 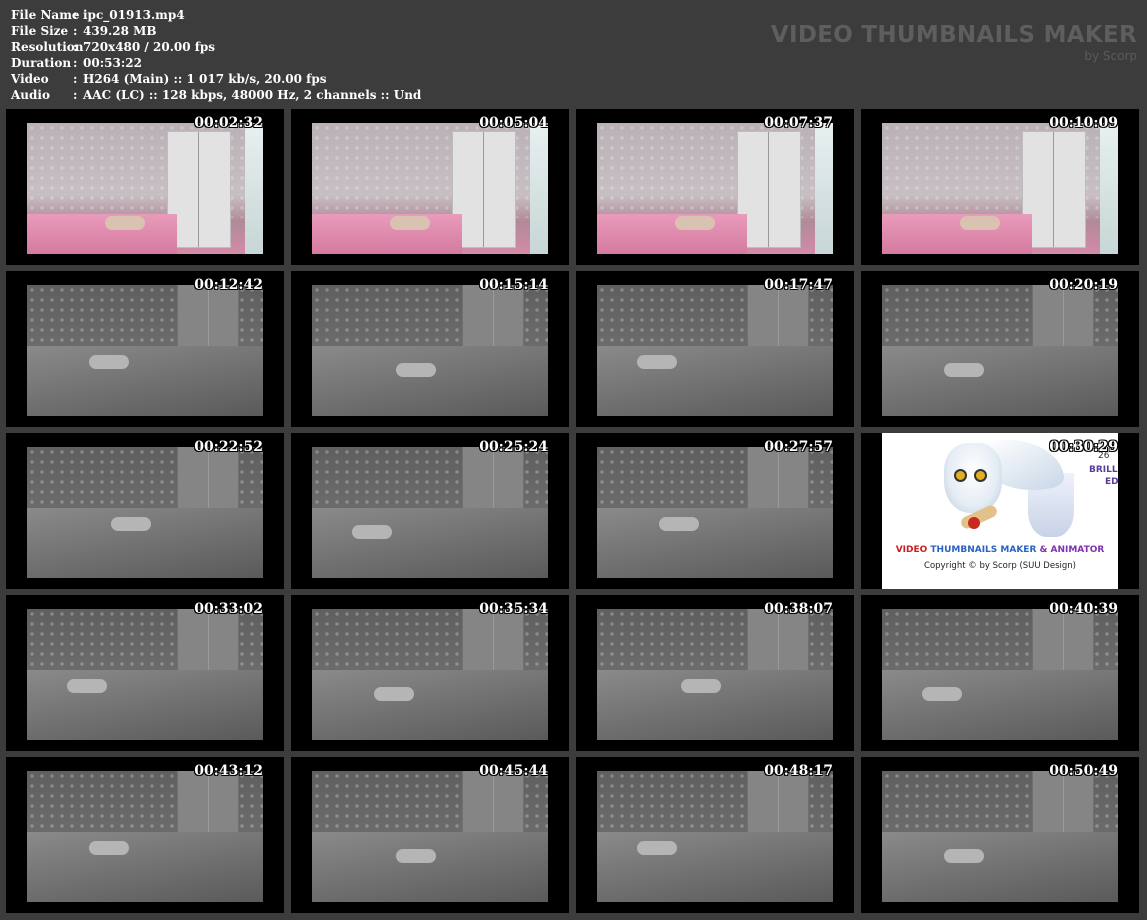 I want to click on thumbnail: 00:02:32, so click(x=145, y=187).